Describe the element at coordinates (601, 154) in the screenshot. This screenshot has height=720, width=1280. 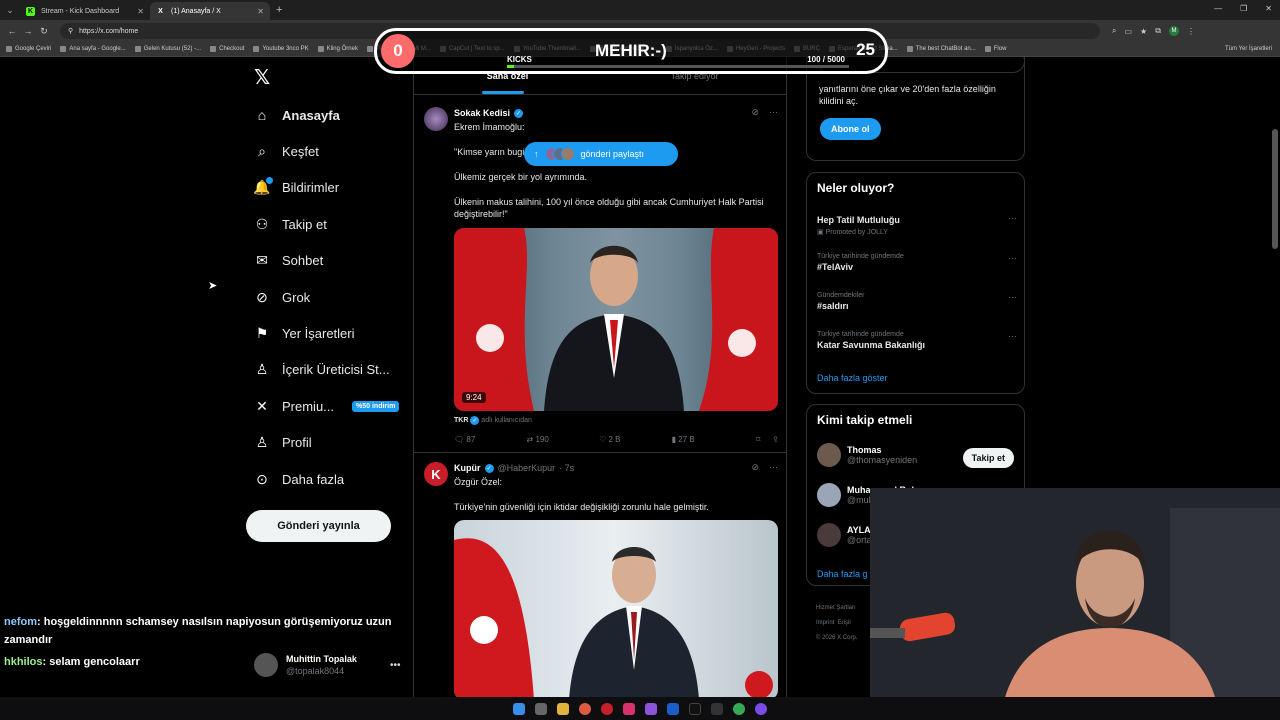
I see `new-posts-pill: ↑ gönderi paylaştı` at that location.